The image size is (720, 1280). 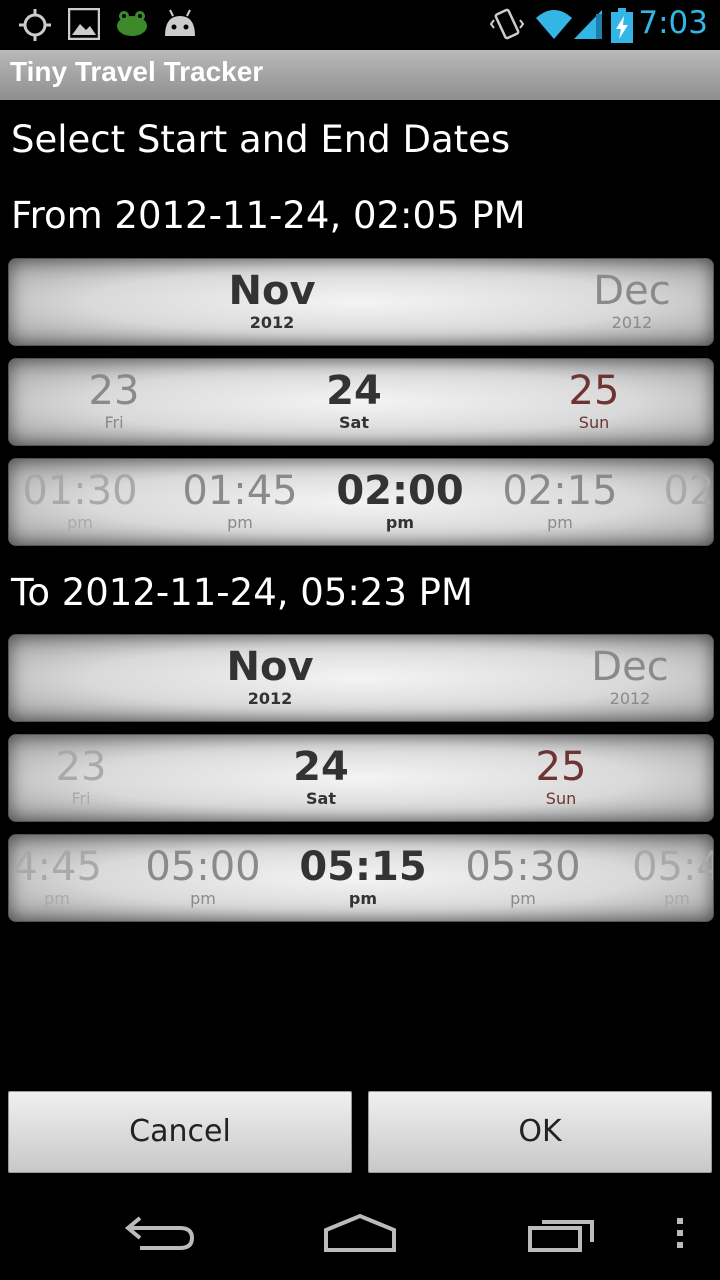 What do you see at coordinates (688, 502) in the screenshot?
I see `wheel-item: 02` at bounding box center [688, 502].